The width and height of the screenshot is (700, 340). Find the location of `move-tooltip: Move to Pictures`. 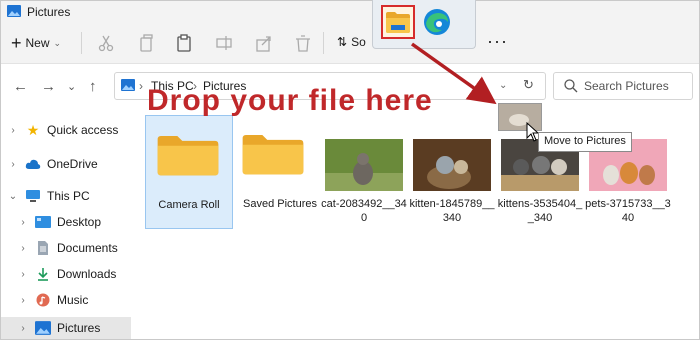

move-tooltip: Move to Pictures is located at coordinates (585, 142).